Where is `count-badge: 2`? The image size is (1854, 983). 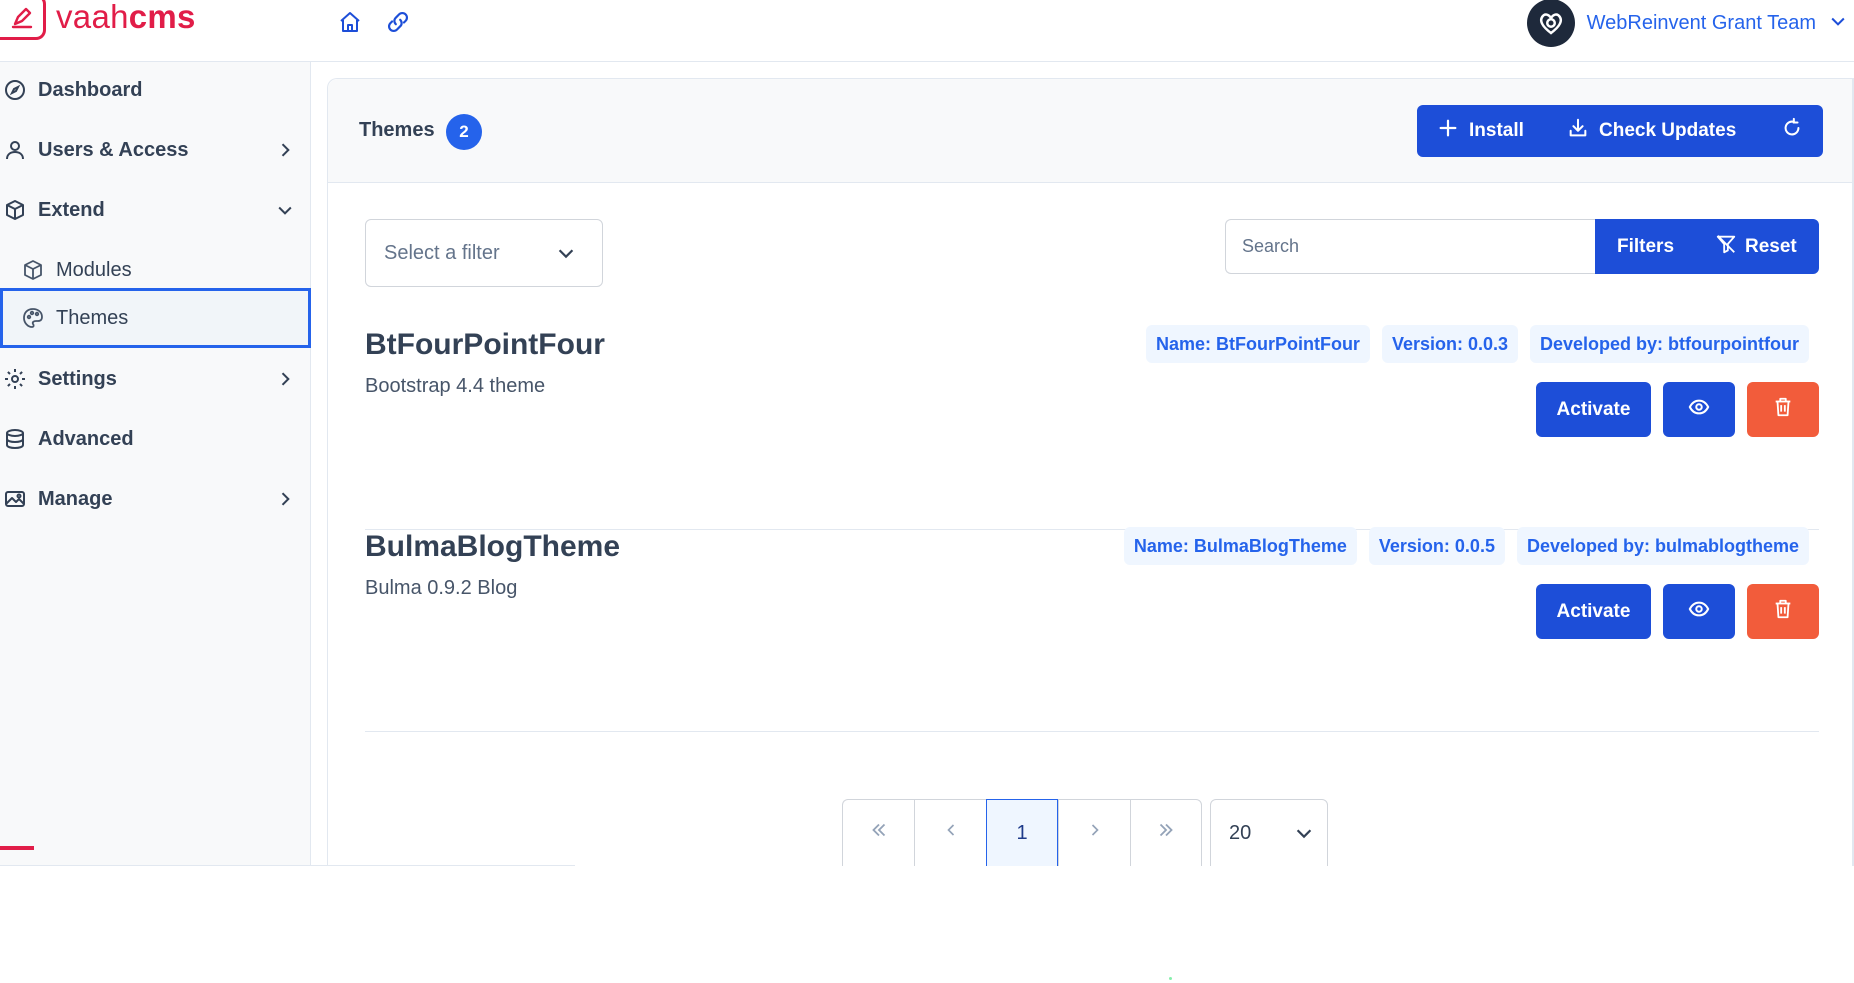
count-badge: 2 is located at coordinates (464, 132).